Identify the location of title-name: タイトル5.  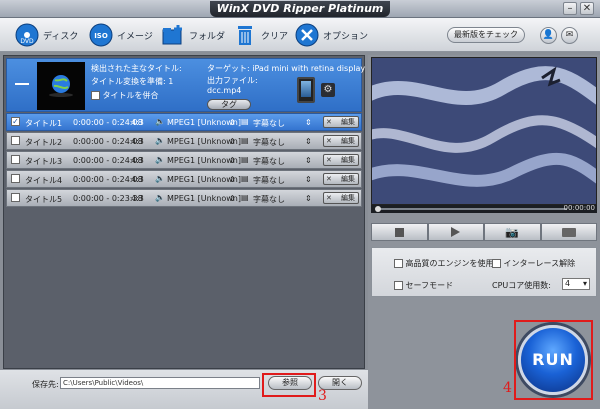
(44, 199).